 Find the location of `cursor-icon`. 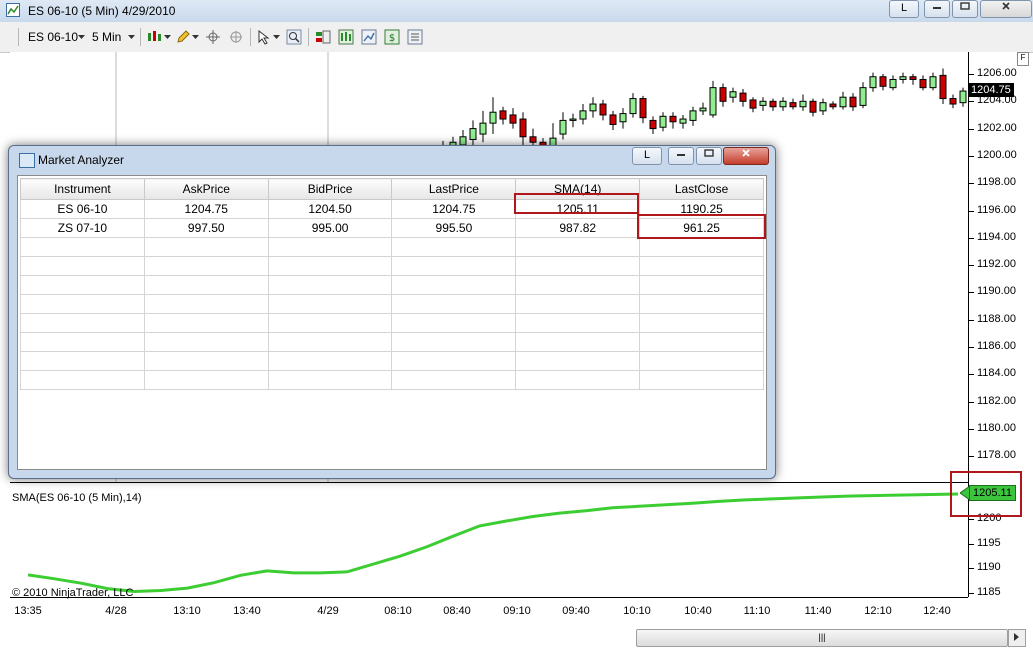

cursor-icon is located at coordinates (264, 37).